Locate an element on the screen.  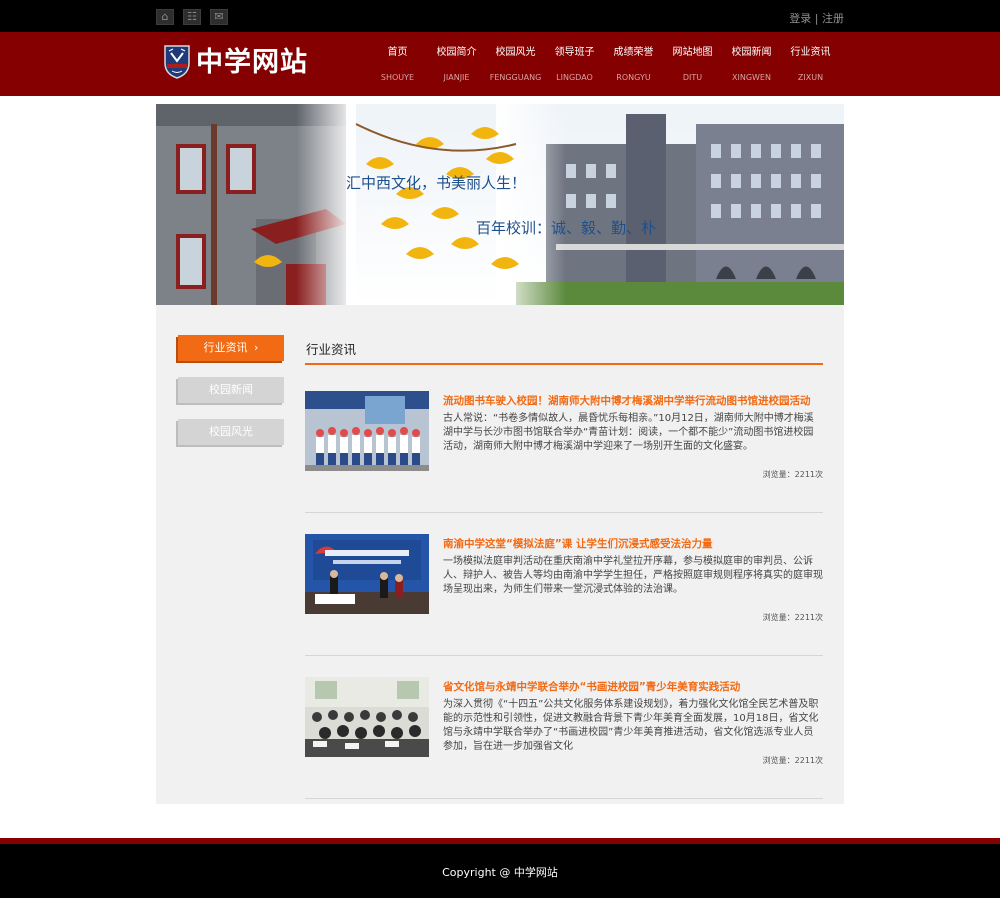
home-icon: ⌂ is located at coordinates (165, 17).